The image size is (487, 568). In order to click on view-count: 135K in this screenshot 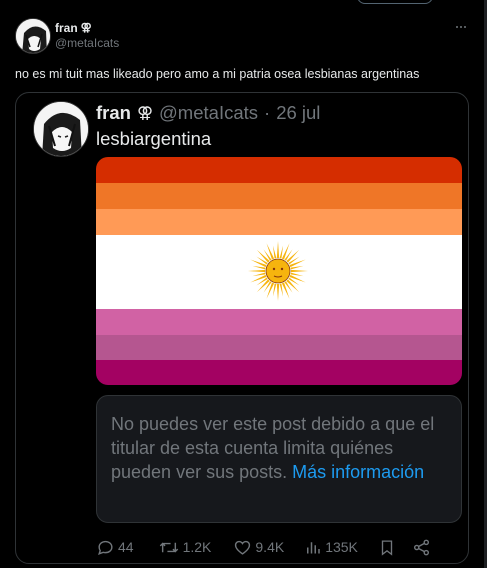, I will do `click(341, 547)`.